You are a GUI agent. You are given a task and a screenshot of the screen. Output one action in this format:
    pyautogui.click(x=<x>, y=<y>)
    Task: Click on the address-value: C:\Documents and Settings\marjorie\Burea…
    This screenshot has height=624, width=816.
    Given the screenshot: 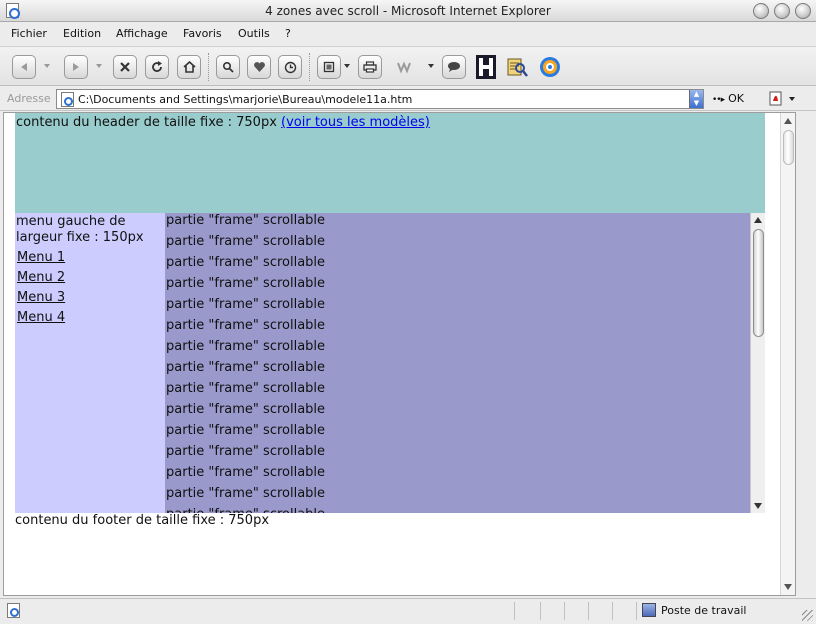 What is the action you would take?
    pyautogui.click(x=245, y=99)
    